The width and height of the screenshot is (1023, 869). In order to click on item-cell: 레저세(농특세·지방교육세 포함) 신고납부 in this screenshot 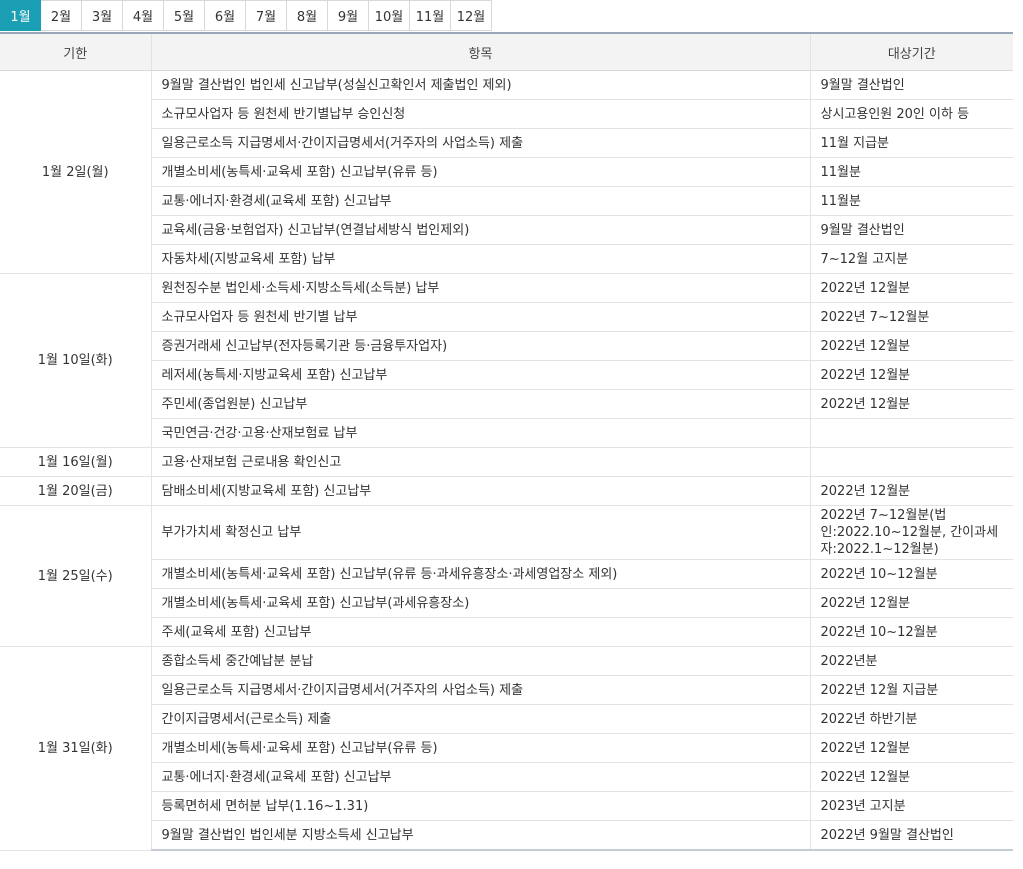, I will do `click(481, 375)`.